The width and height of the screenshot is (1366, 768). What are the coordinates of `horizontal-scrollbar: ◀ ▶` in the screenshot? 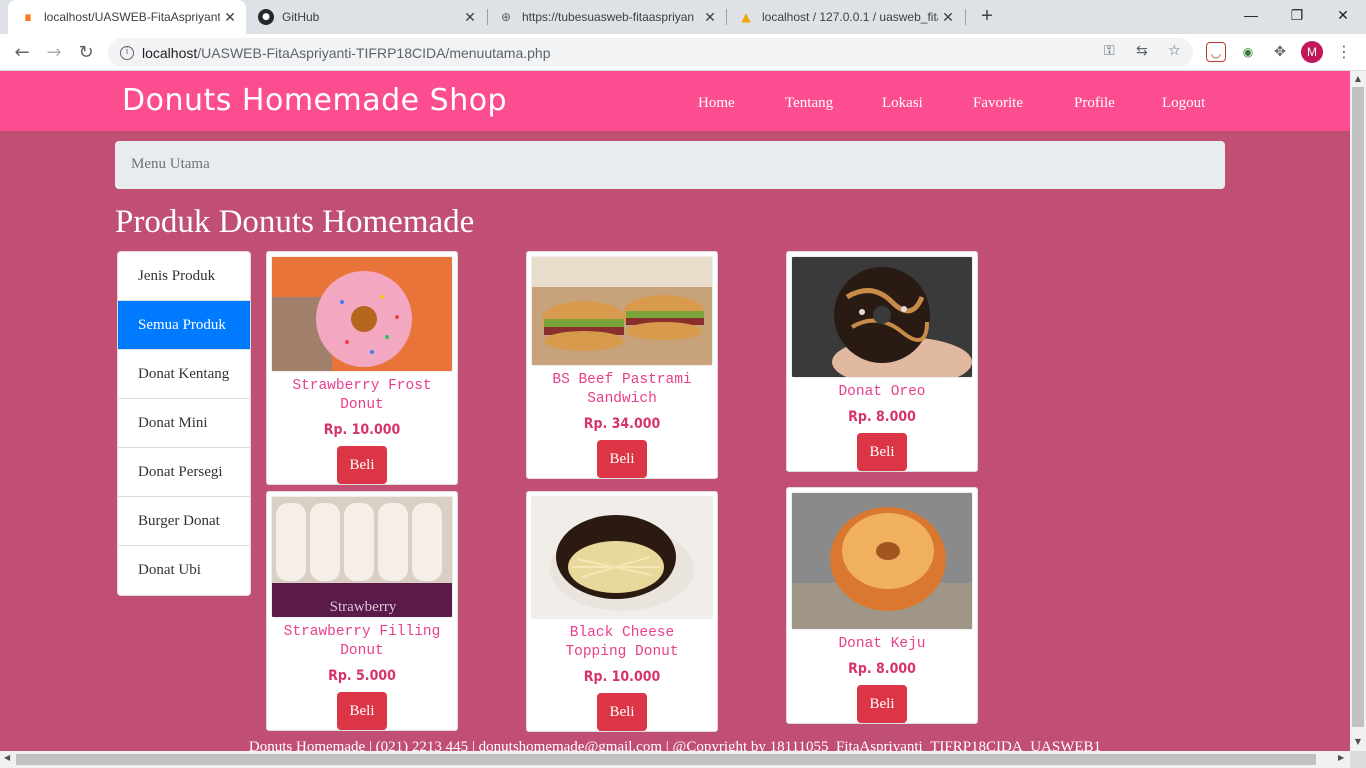 It's located at (675, 759).